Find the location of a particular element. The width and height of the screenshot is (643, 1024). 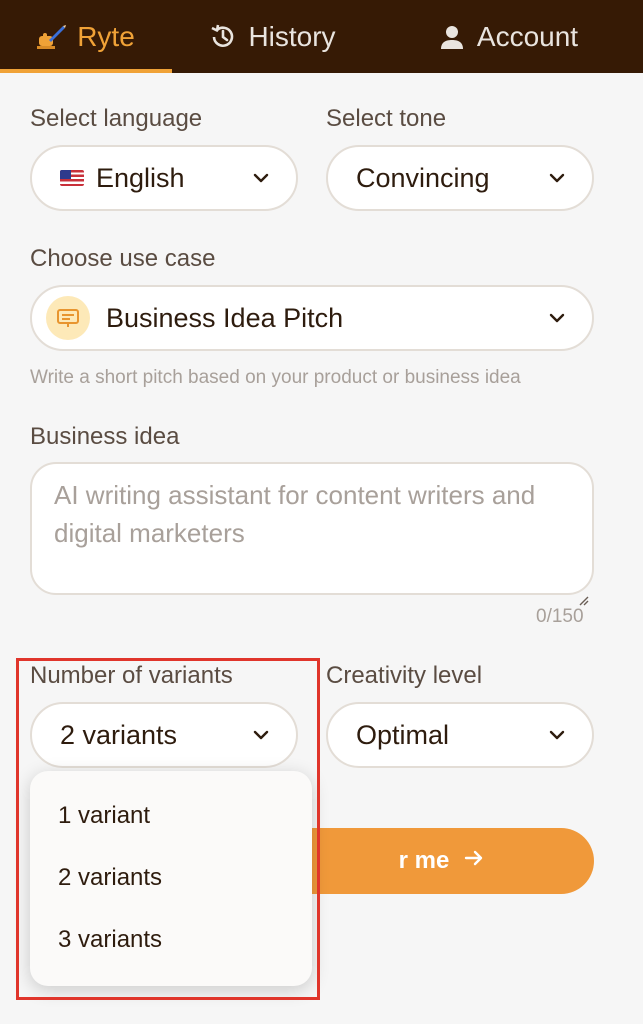

variants-value: 2 variants is located at coordinates (119, 734).